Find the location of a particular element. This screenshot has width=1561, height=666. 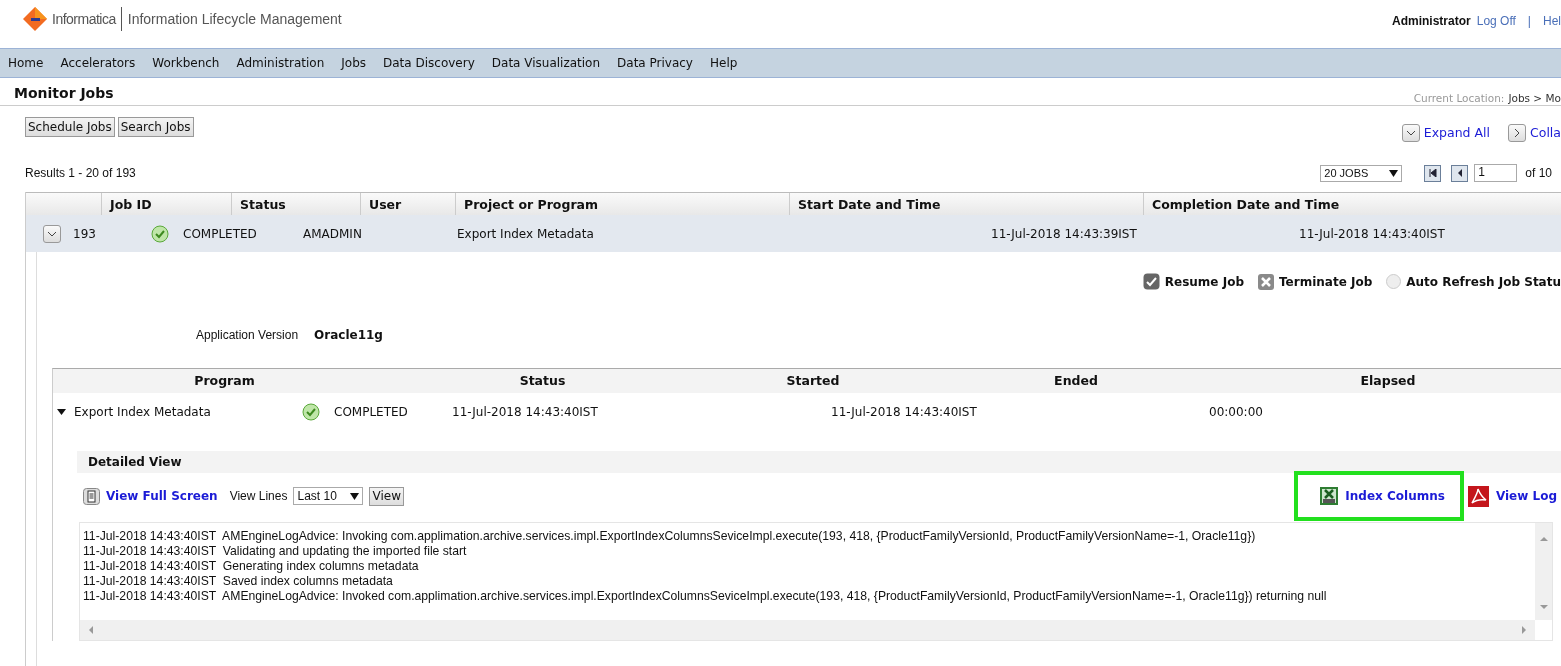

view-full-screen-link: View Full Screen is located at coordinates (162, 496).